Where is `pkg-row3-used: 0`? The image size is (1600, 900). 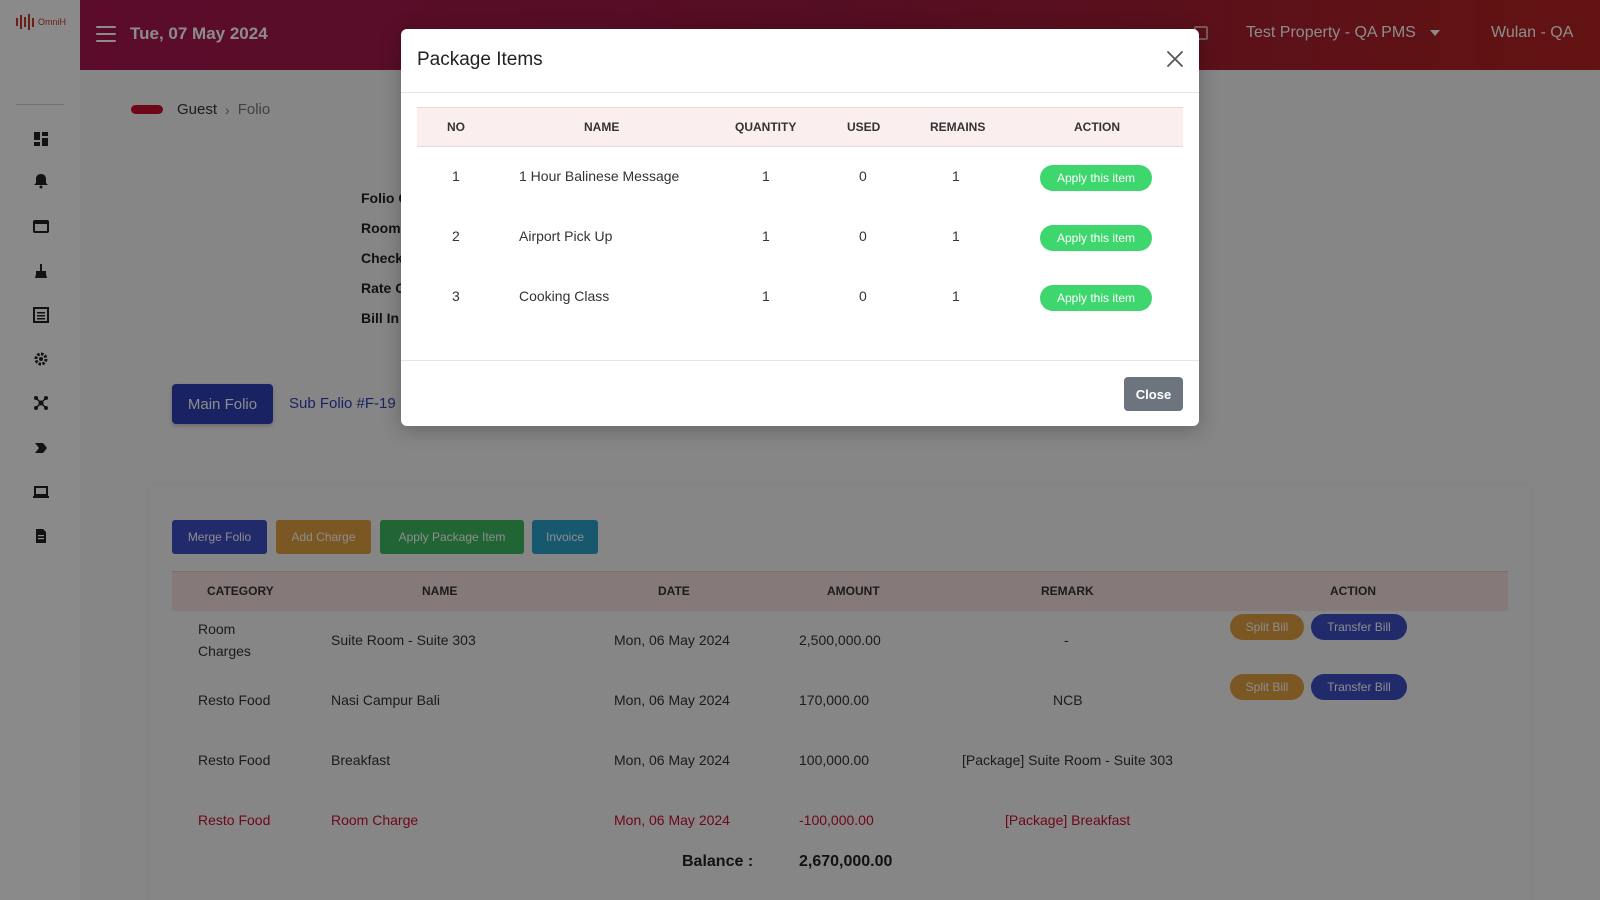 pkg-row3-used: 0 is located at coordinates (863, 296).